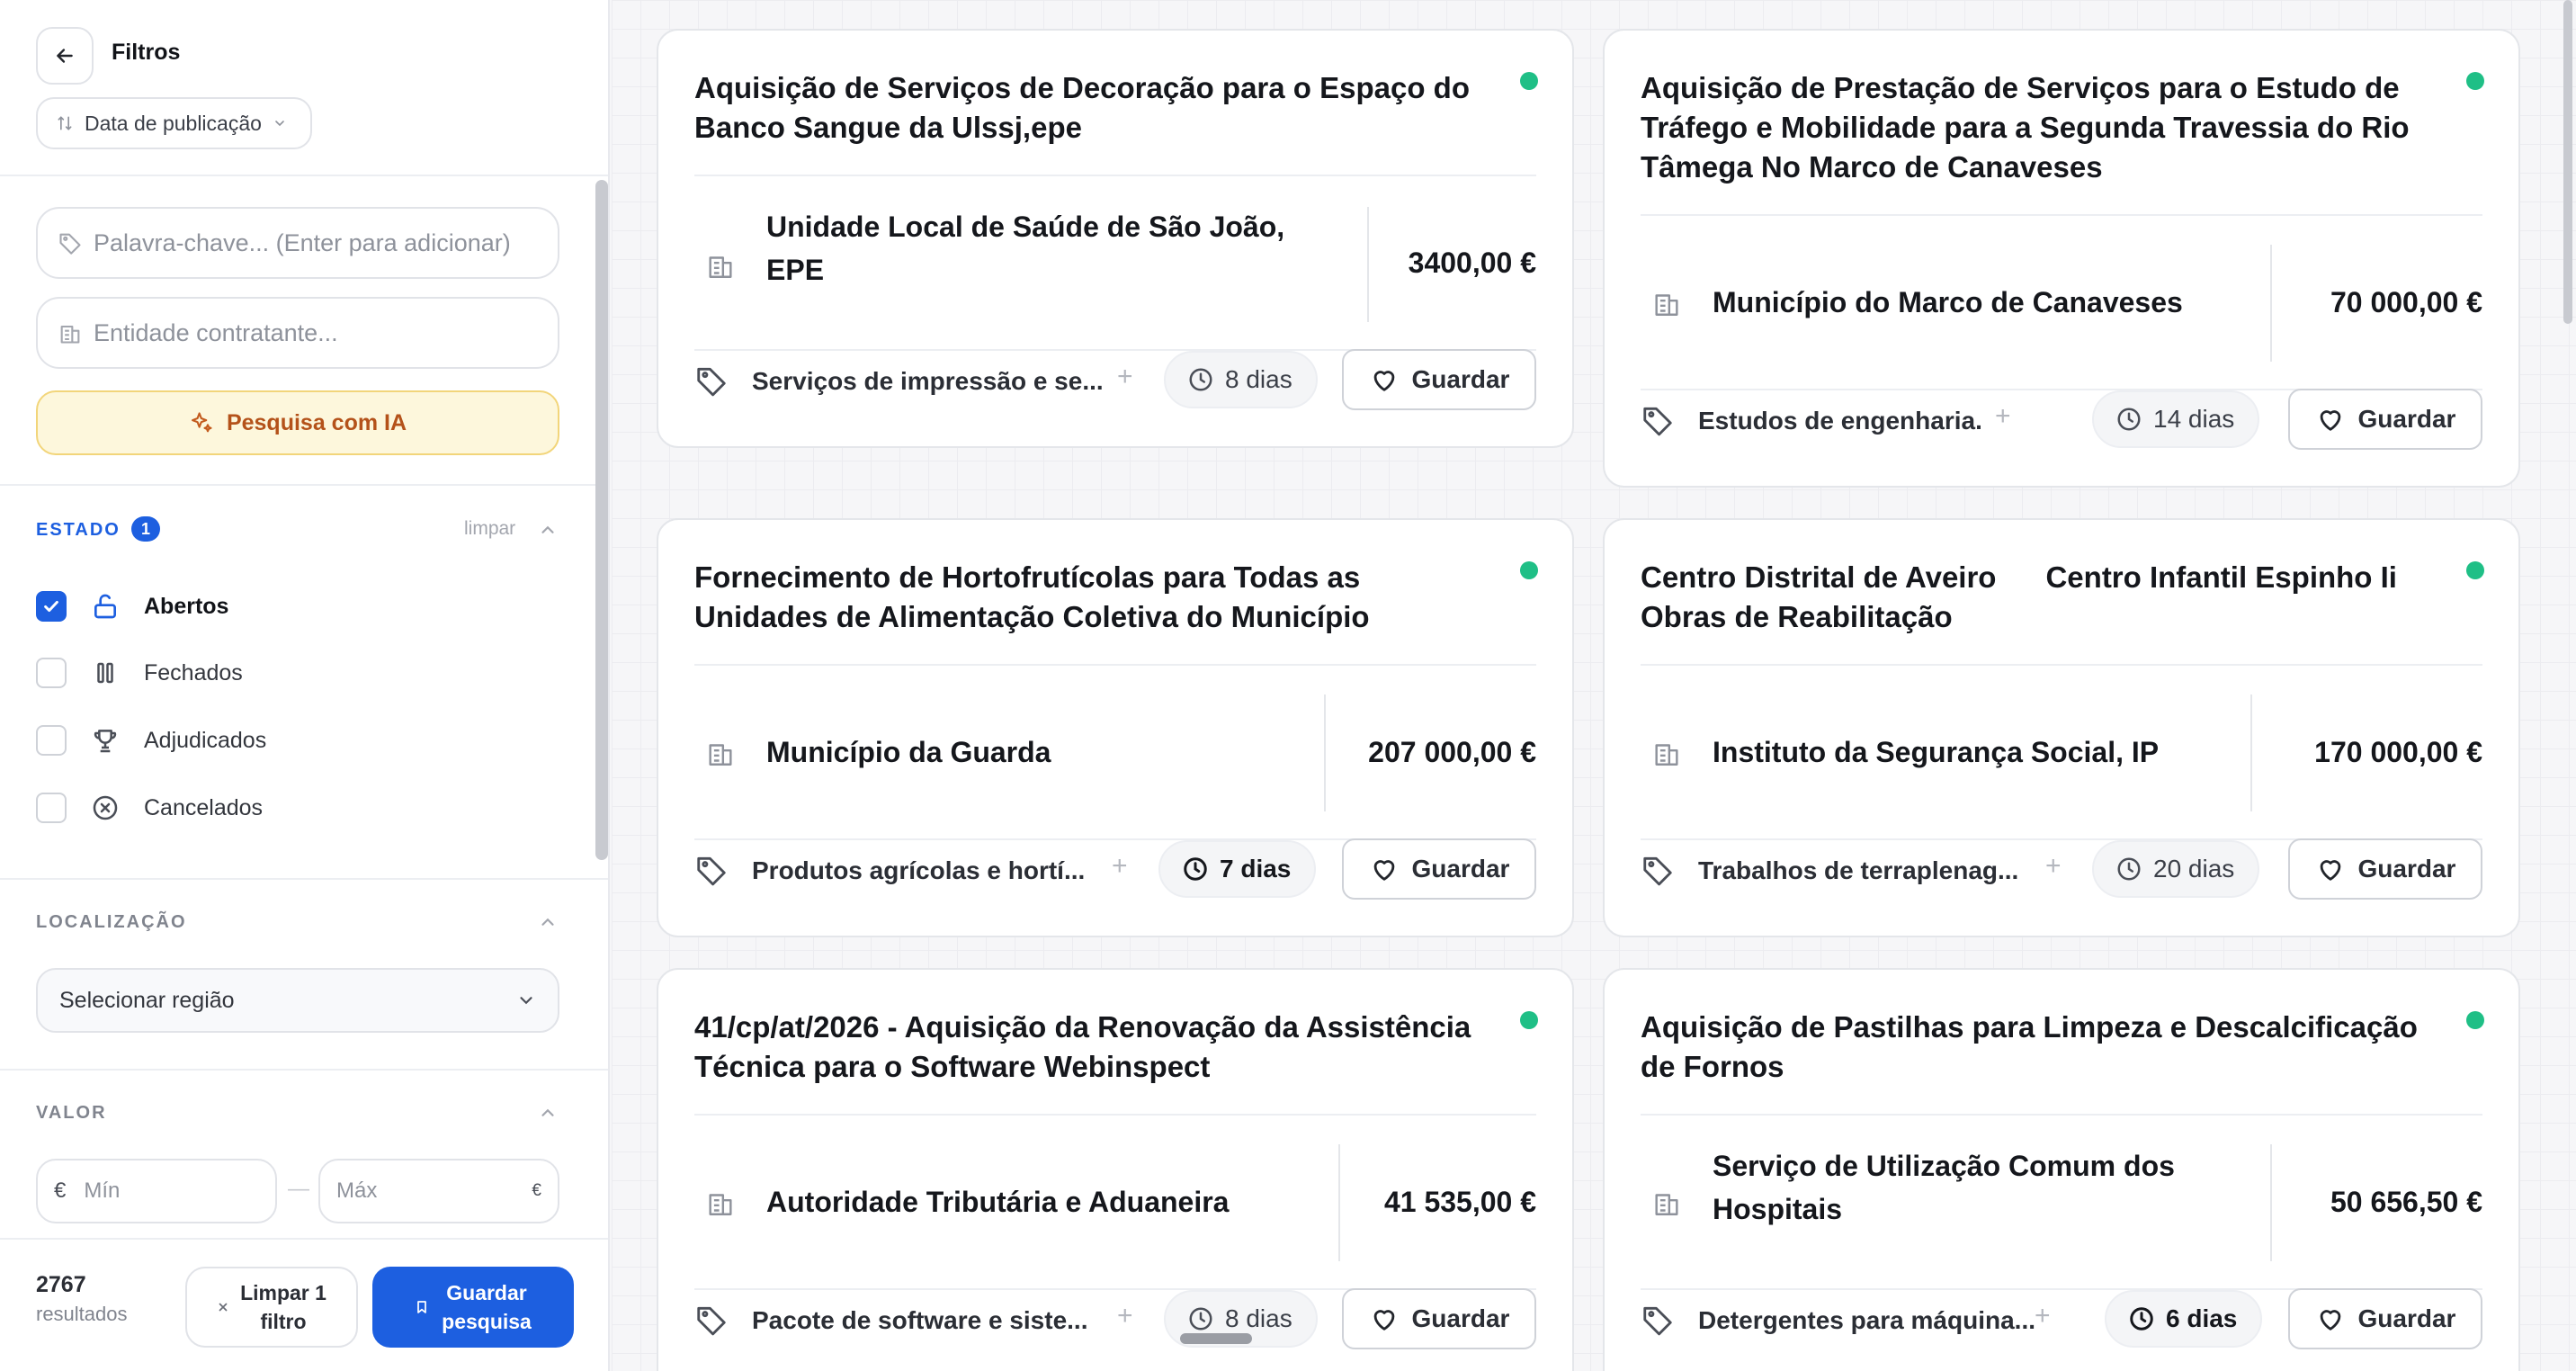 Image resolution: width=2576 pixels, height=1371 pixels. Describe the element at coordinates (1459, 1202) in the screenshot. I see `price: 41 535,00 €` at that location.